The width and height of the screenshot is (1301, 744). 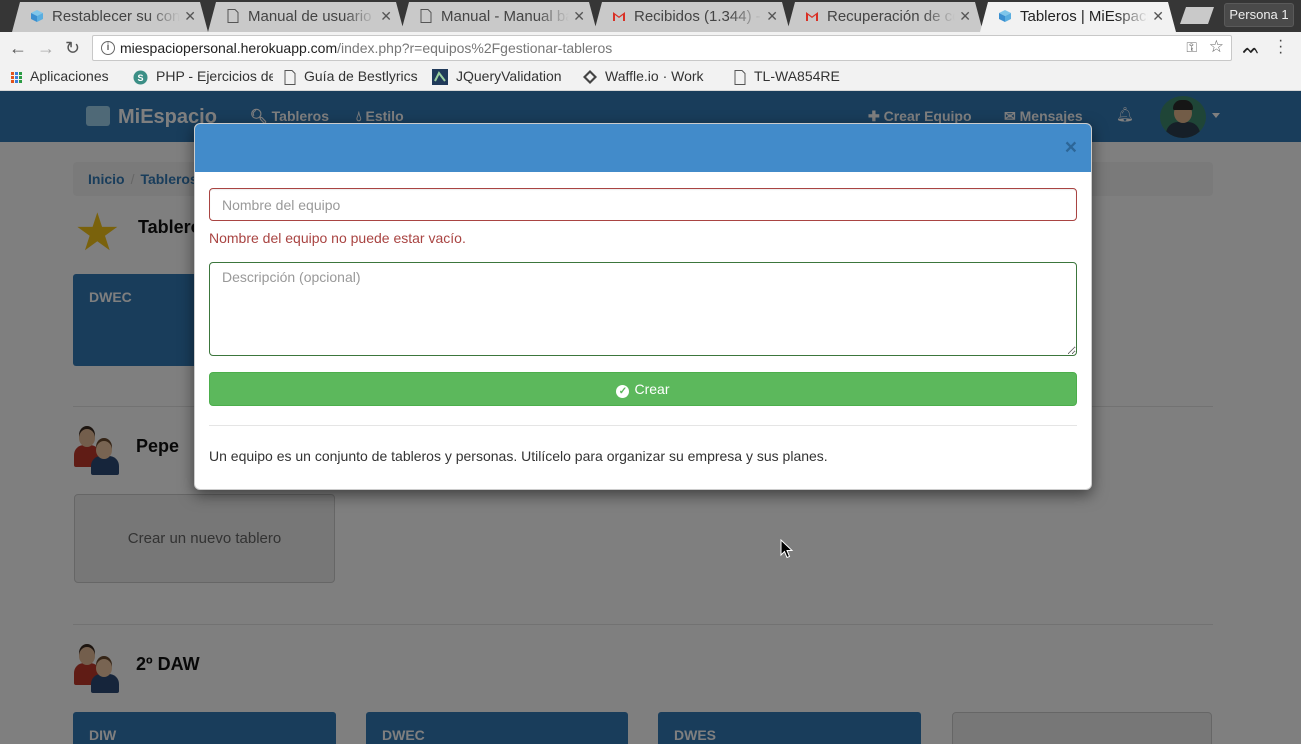 I want to click on browser-tab-active: Tableros | MiEspacio ✕, so click(x=1078, y=17).